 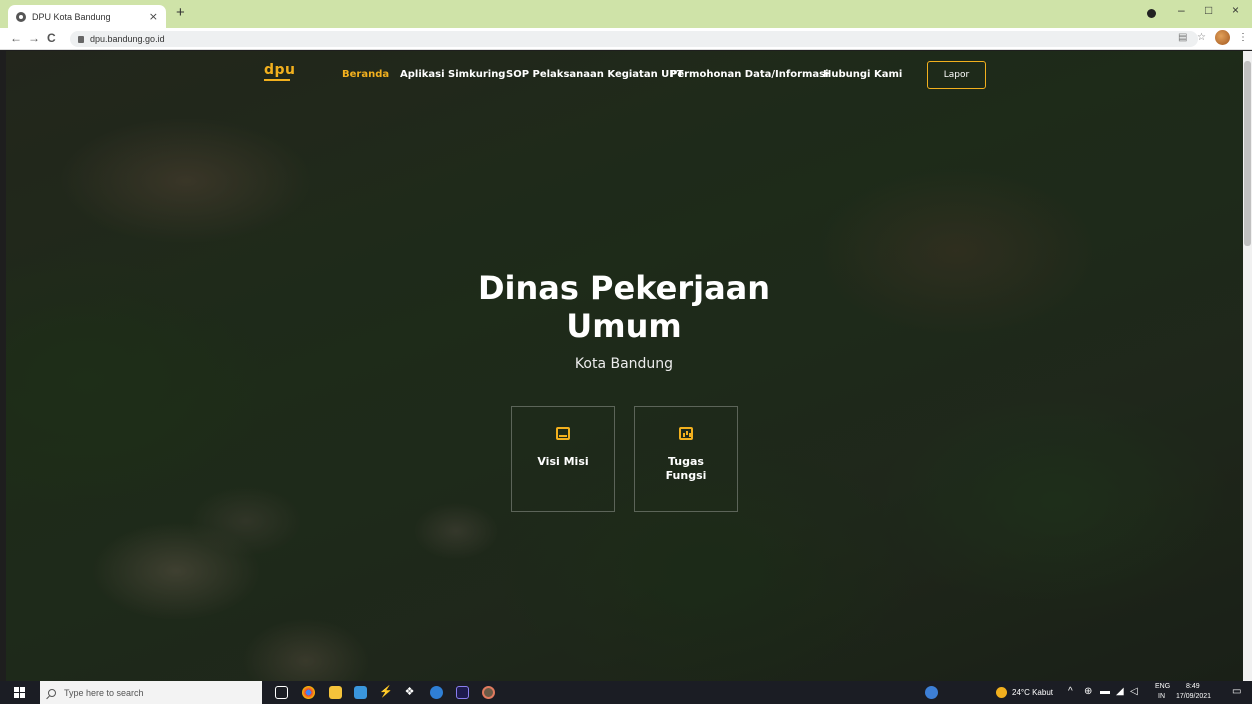 What do you see at coordinates (180, 12) in the screenshot?
I see `new-tab-button: +` at bounding box center [180, 12].